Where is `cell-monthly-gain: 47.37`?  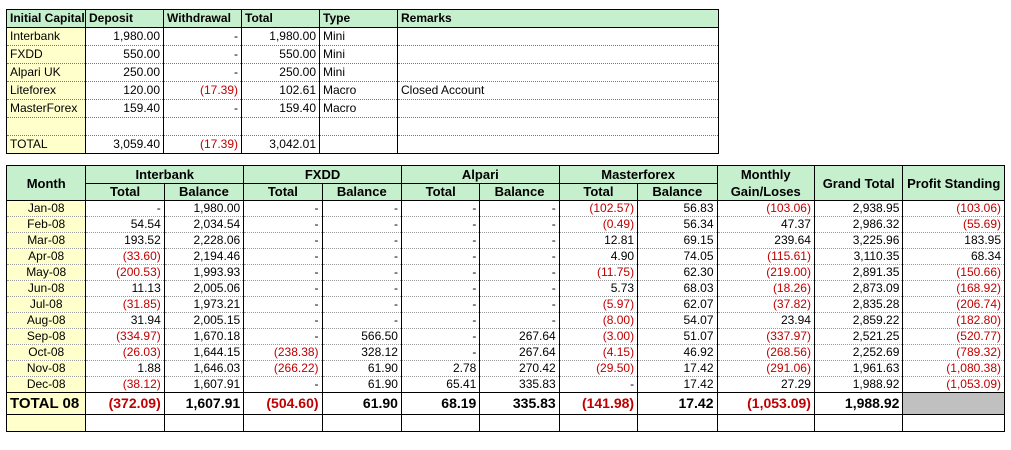 cell-monthly-gain: 47.37 is located at coordinates (765, 224).